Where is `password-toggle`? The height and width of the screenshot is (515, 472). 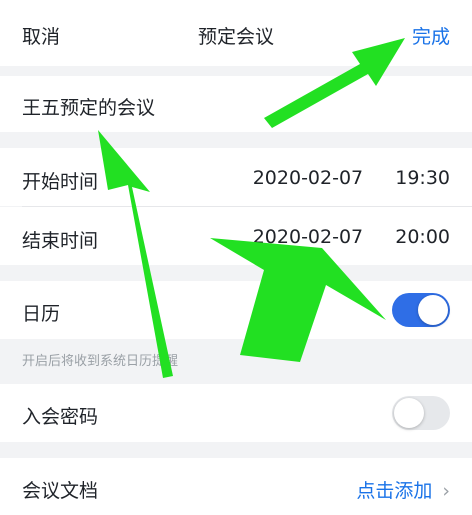
password-toggle is located at coordinates (421, 413).